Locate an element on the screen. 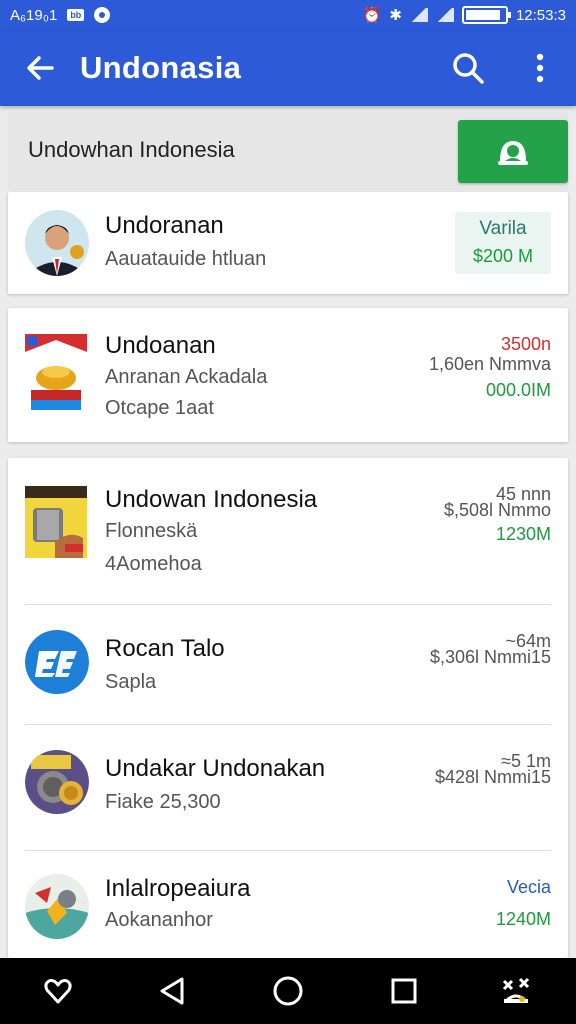 Image resolution: width=576 pixels, height=1024 pixels. item-subtitle-2: 4Aomehoa is located at coordinates (153, 564).